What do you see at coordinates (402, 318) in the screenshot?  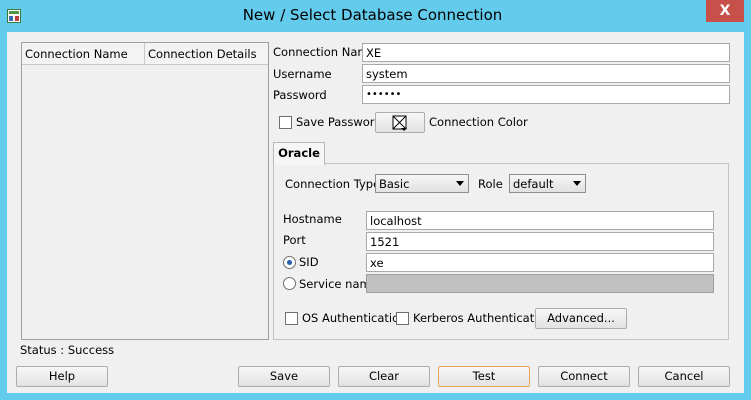 I see `kerberos-authentication-checkbox` at bounding box center [402, 318].